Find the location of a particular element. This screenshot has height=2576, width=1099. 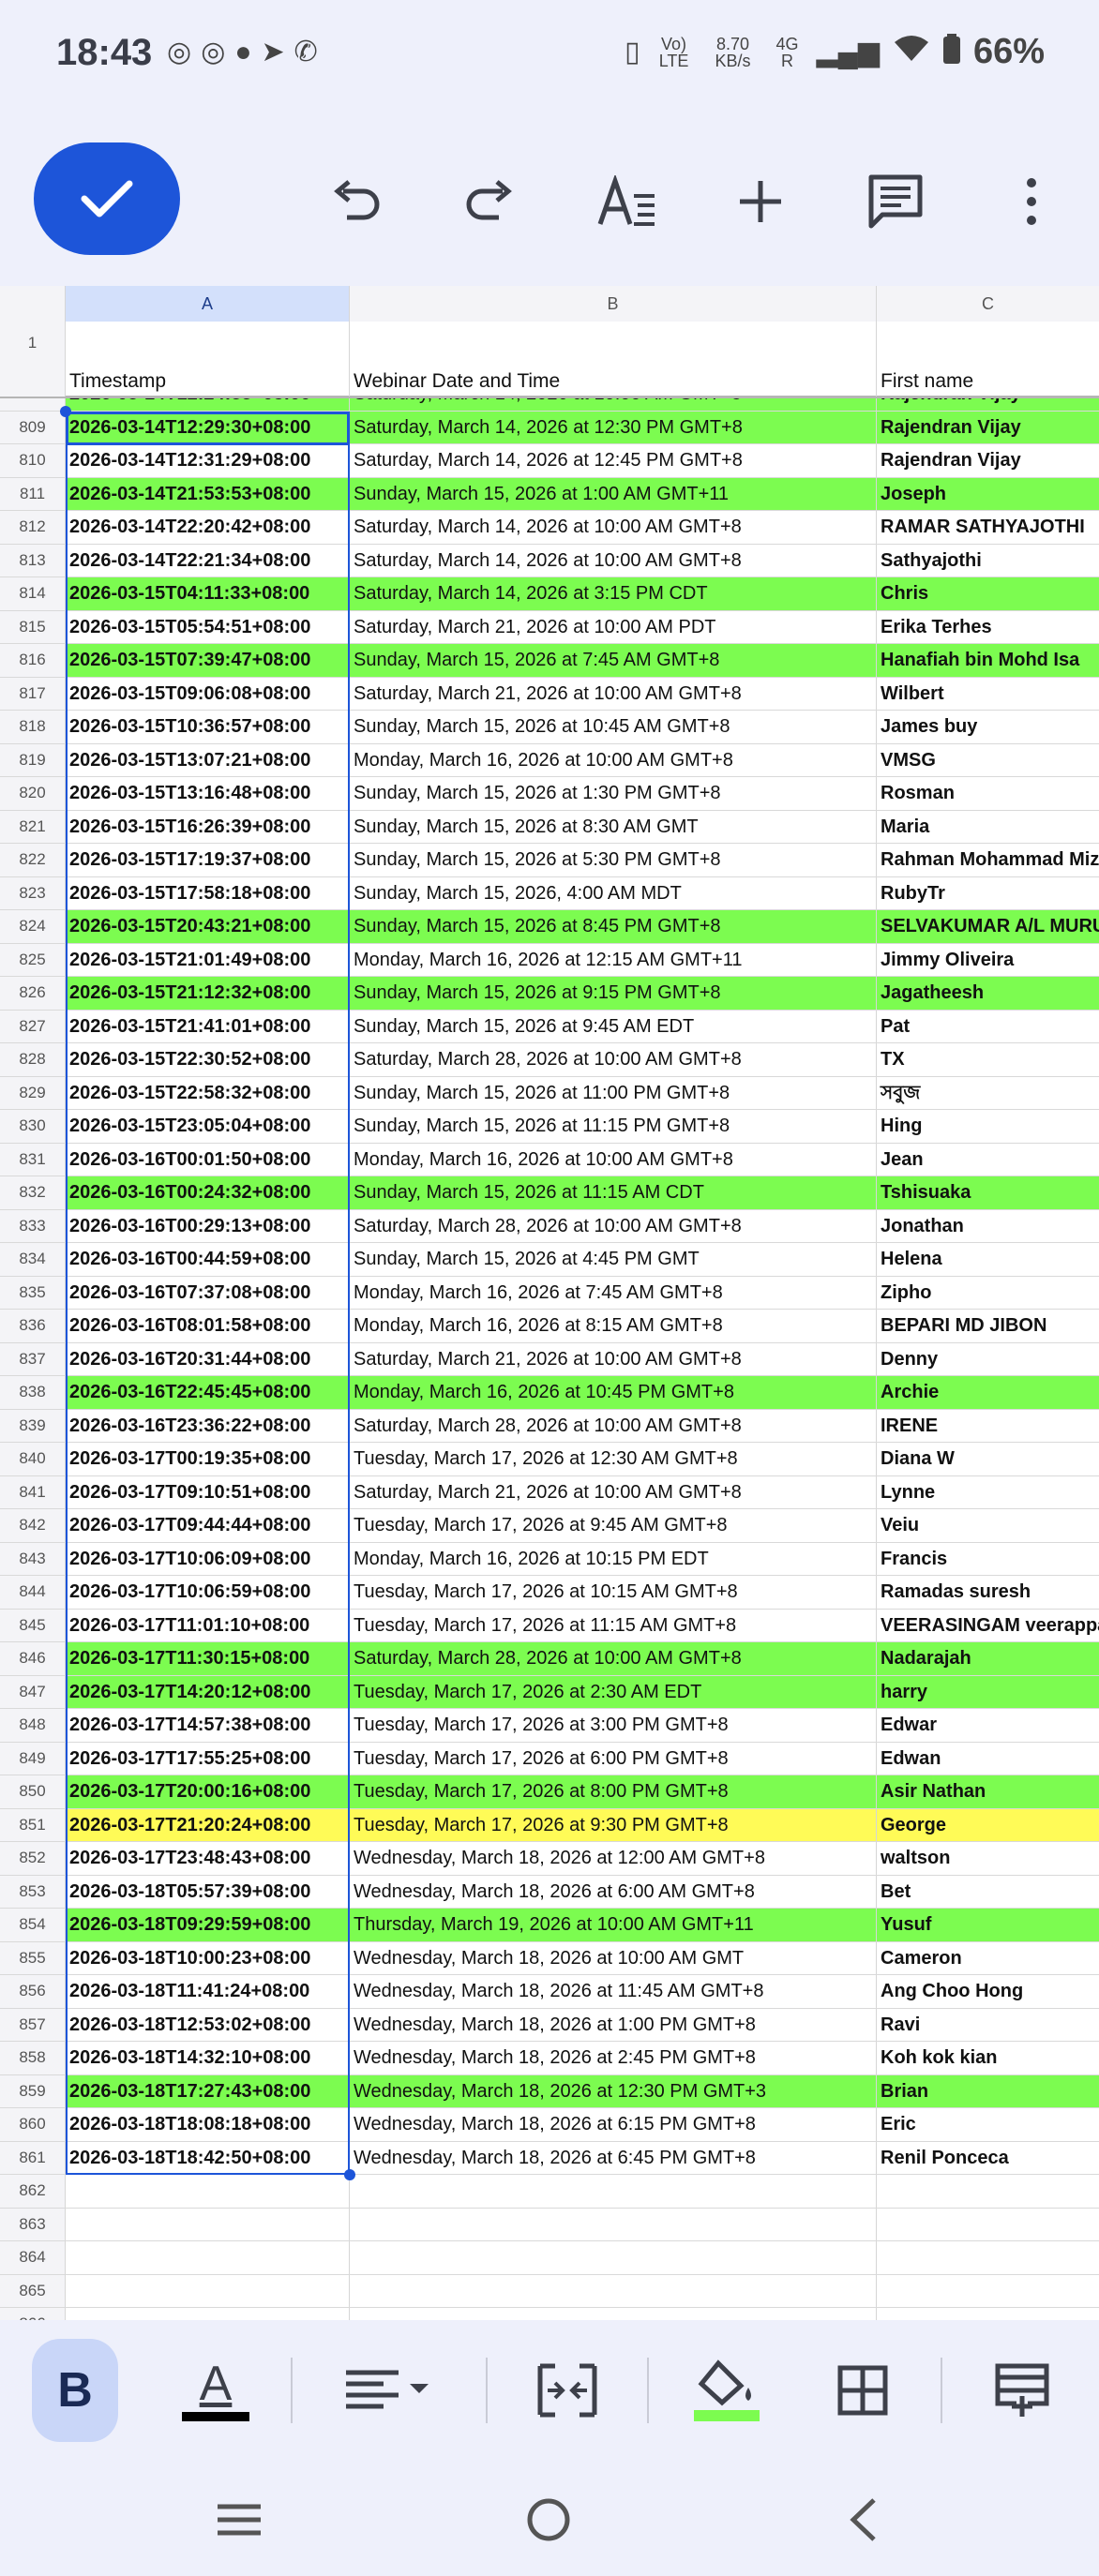

cell-first-name: Diana W is located at coordinates (988, 1459).